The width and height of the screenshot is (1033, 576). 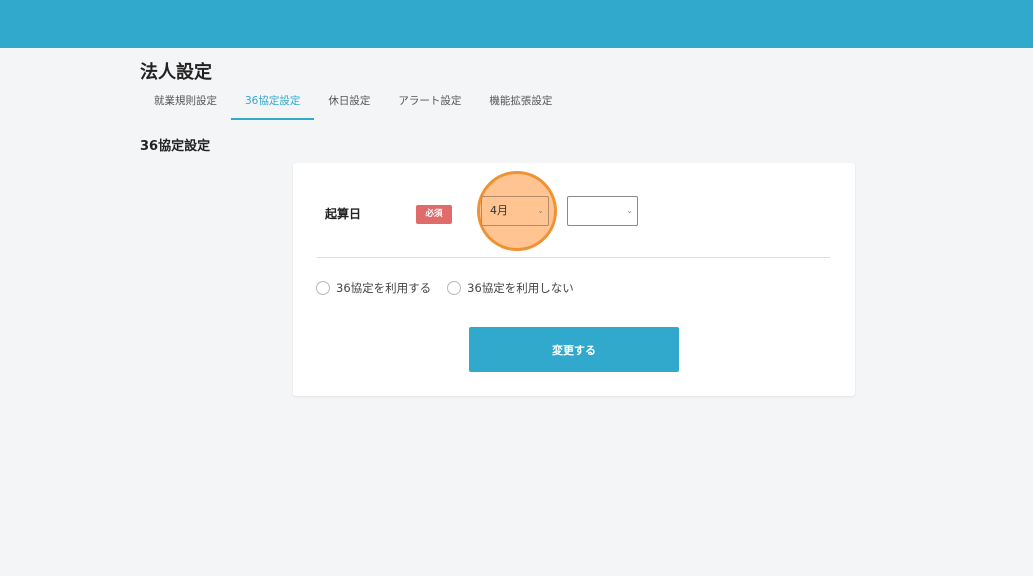 What do you see at coordinates (429, 104) in the screenshot?
I see `tab-alerts: アラート設定` at bounding box center [429, 104].